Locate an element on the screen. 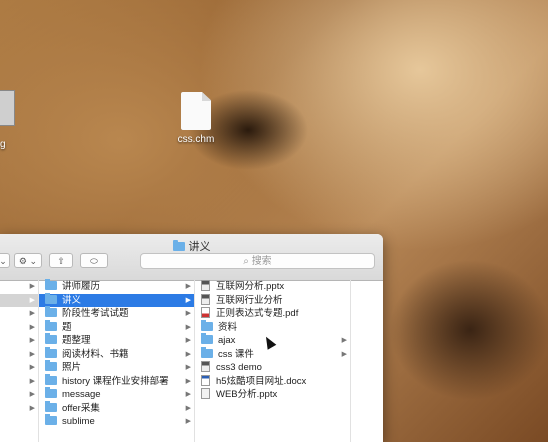 Image resolution: width=548 pixels, height=442 pixels. word-file-icon is located at coordinates (205, 380).